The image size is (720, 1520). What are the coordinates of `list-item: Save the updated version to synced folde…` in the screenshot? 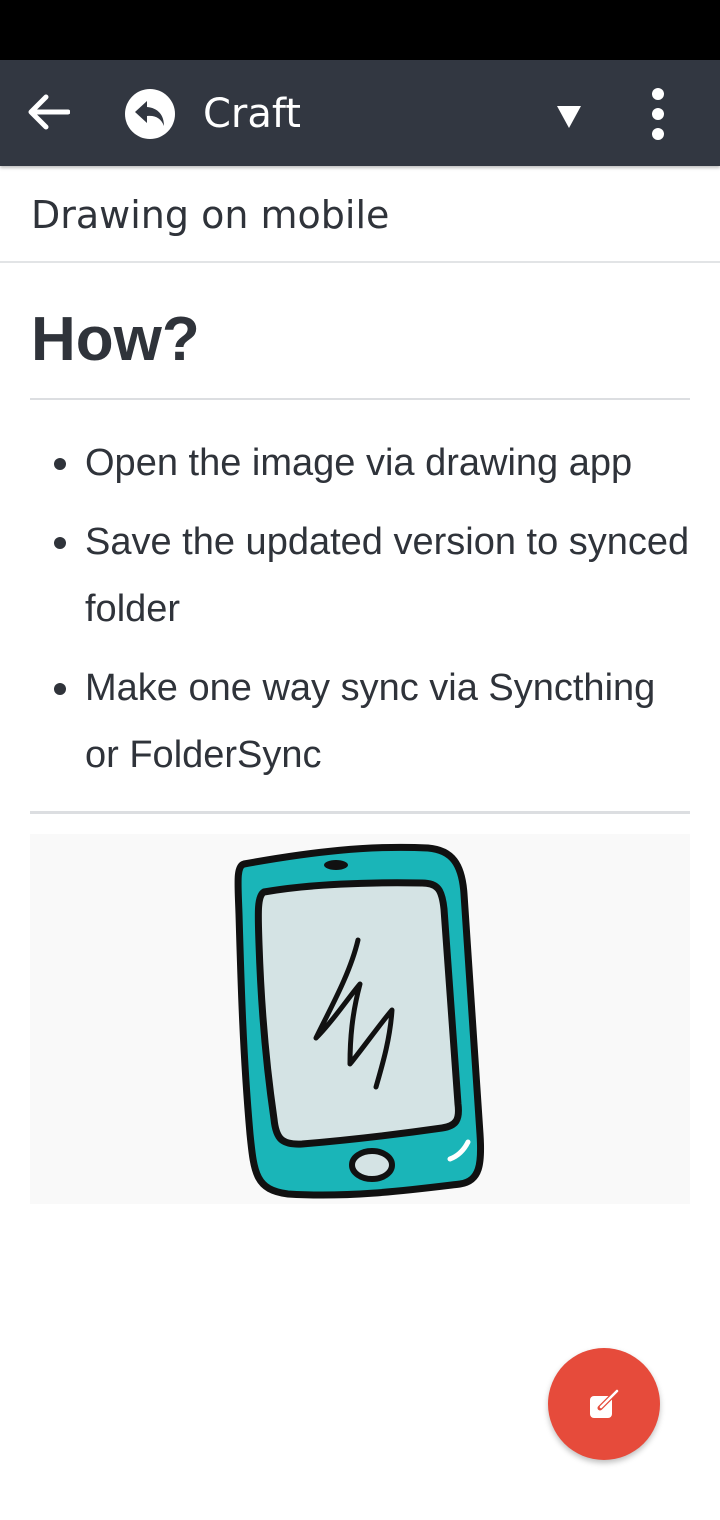 It's located at (360, 576).